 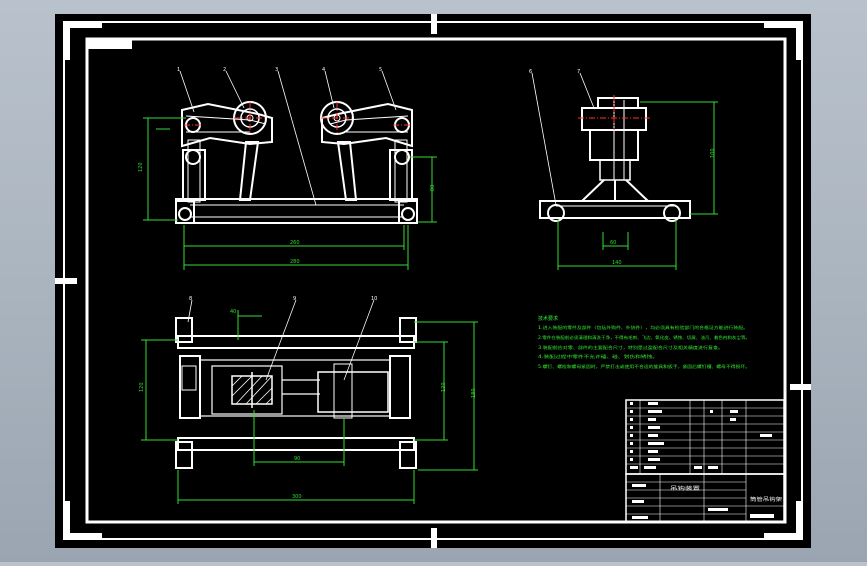 I want to click on svg-text: 4, so click(x=323, y=70).